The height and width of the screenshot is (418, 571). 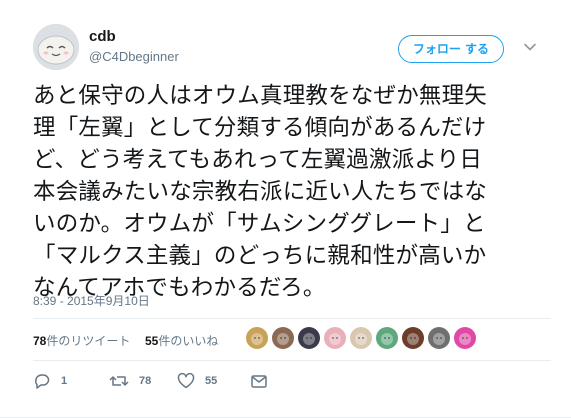 What do you see at coordinates (40, 341) in the screenshot?
I see `retweets-count: 78` at bounding box center [40, 341].